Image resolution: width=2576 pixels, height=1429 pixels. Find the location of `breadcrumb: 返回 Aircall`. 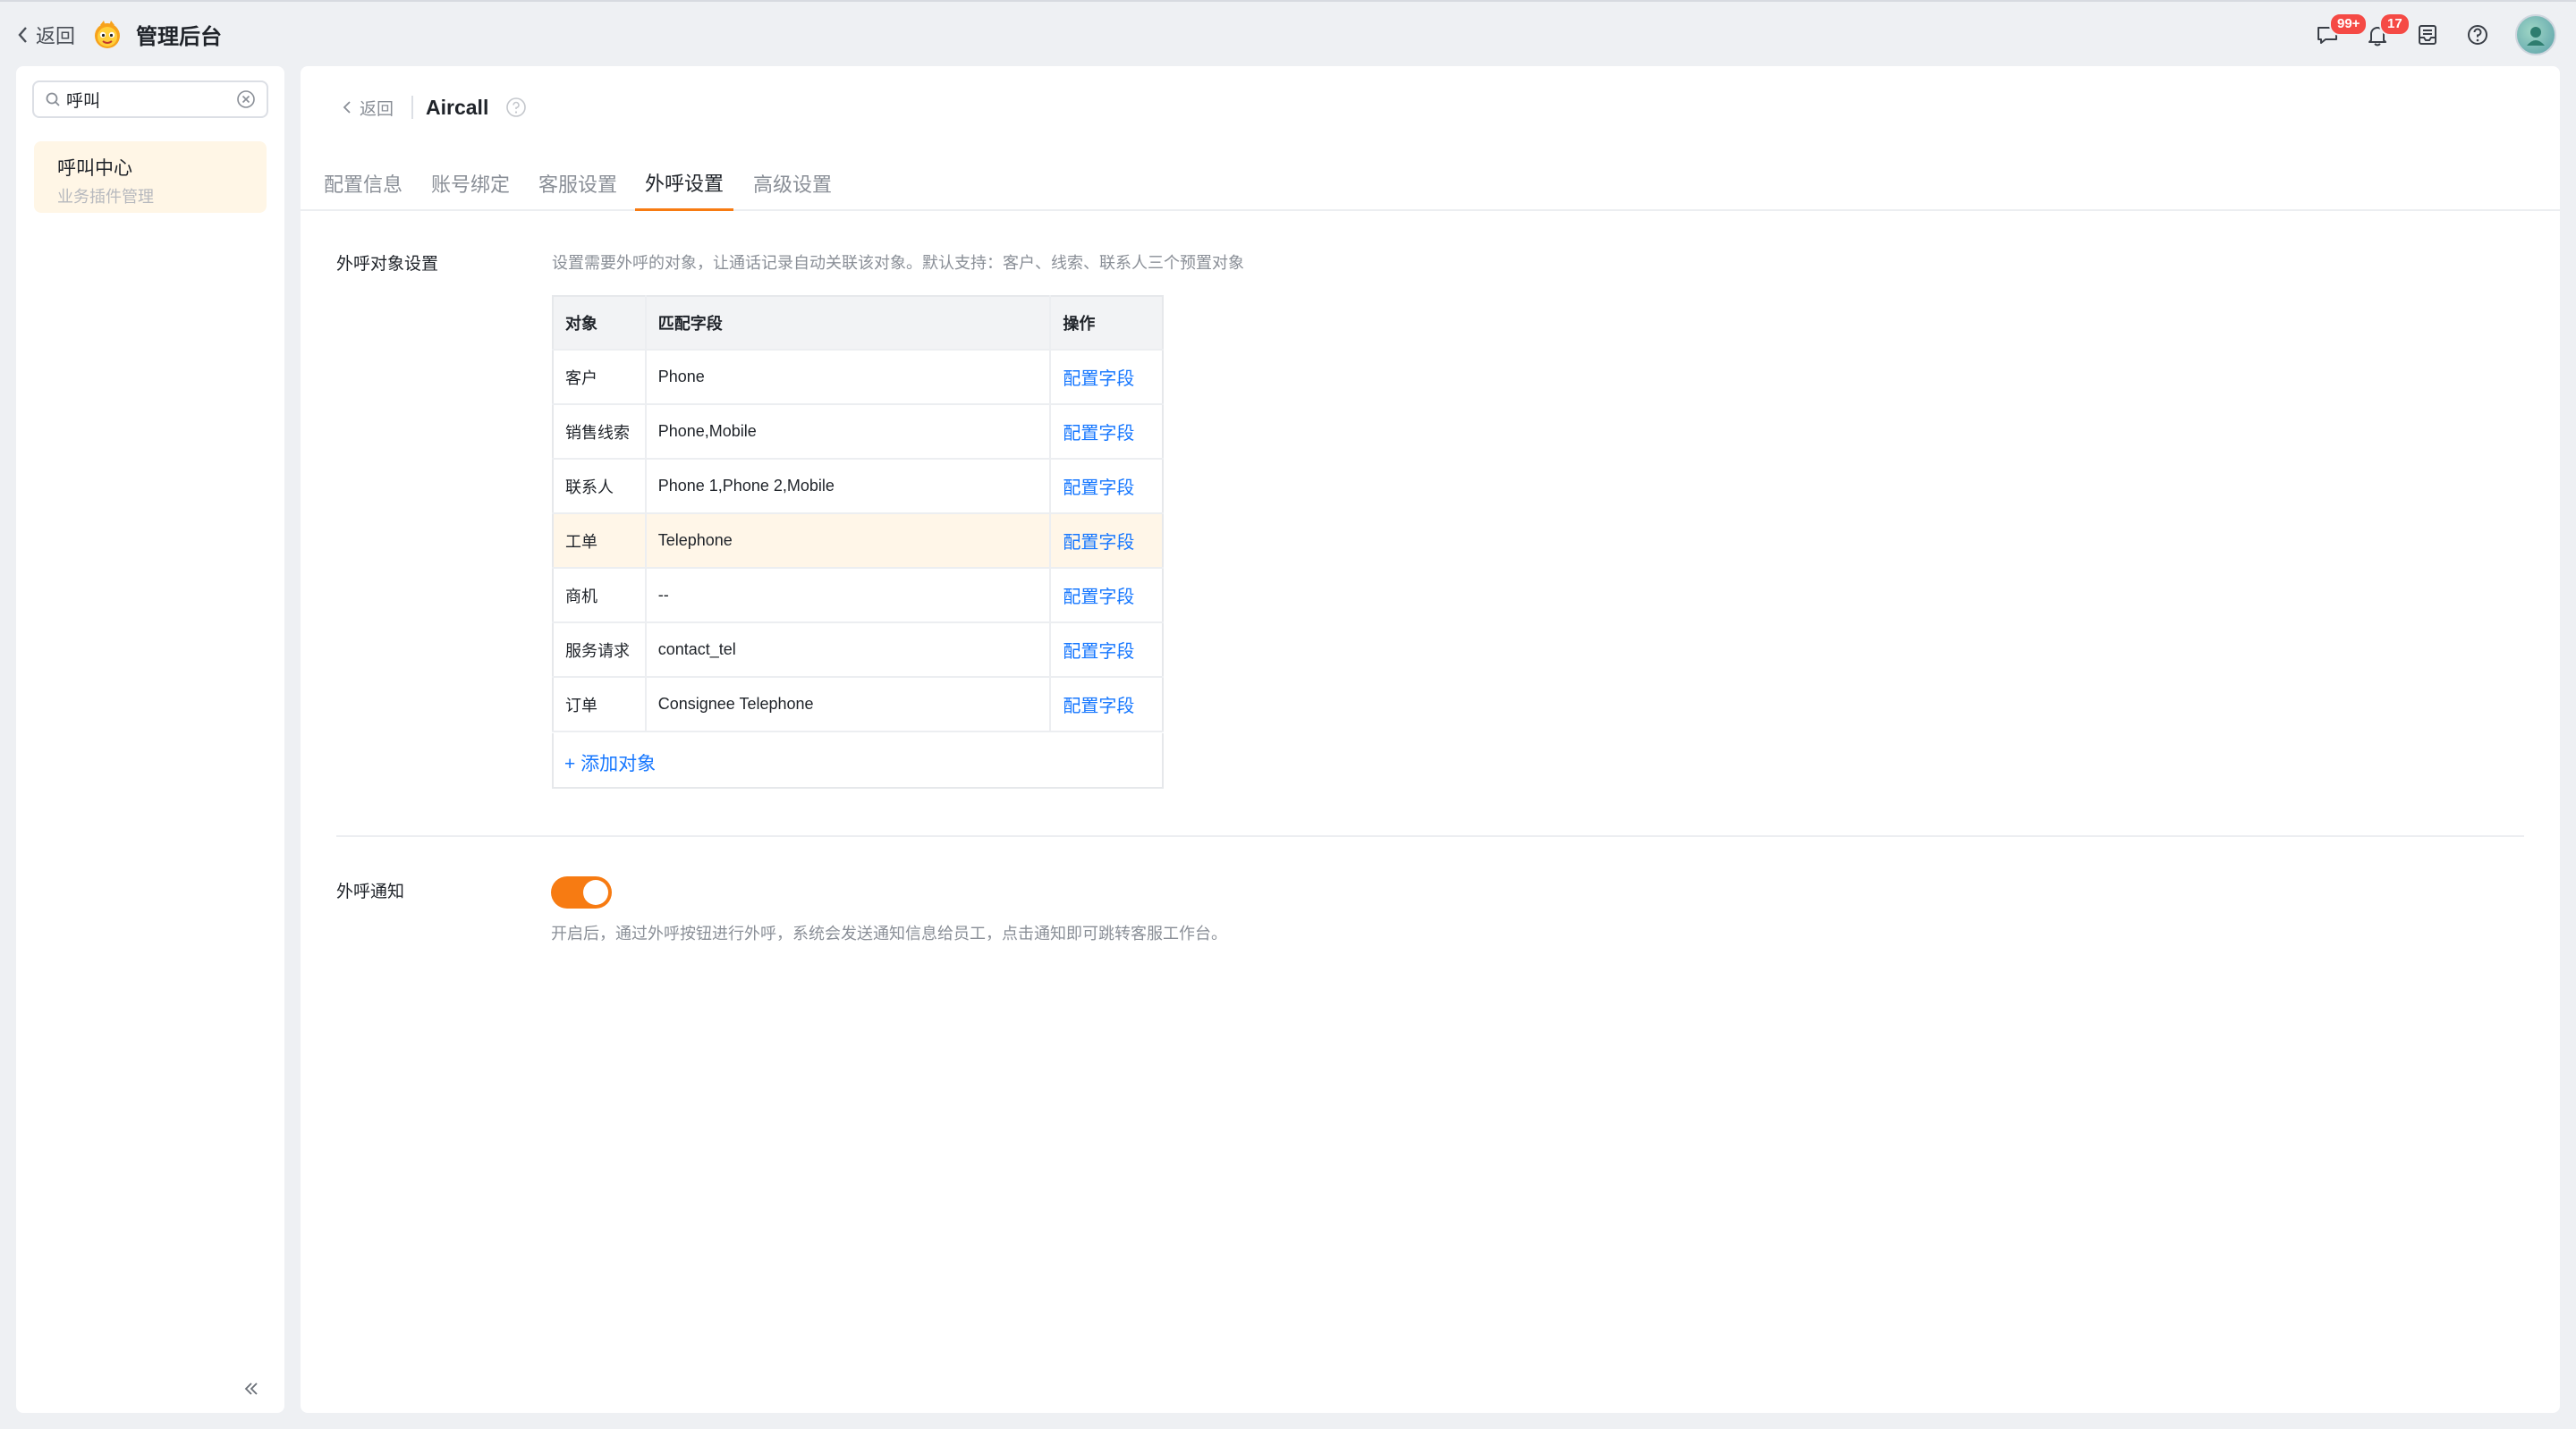

breadcrumb: 返回 Aircall is located at coordinates (435, 107).